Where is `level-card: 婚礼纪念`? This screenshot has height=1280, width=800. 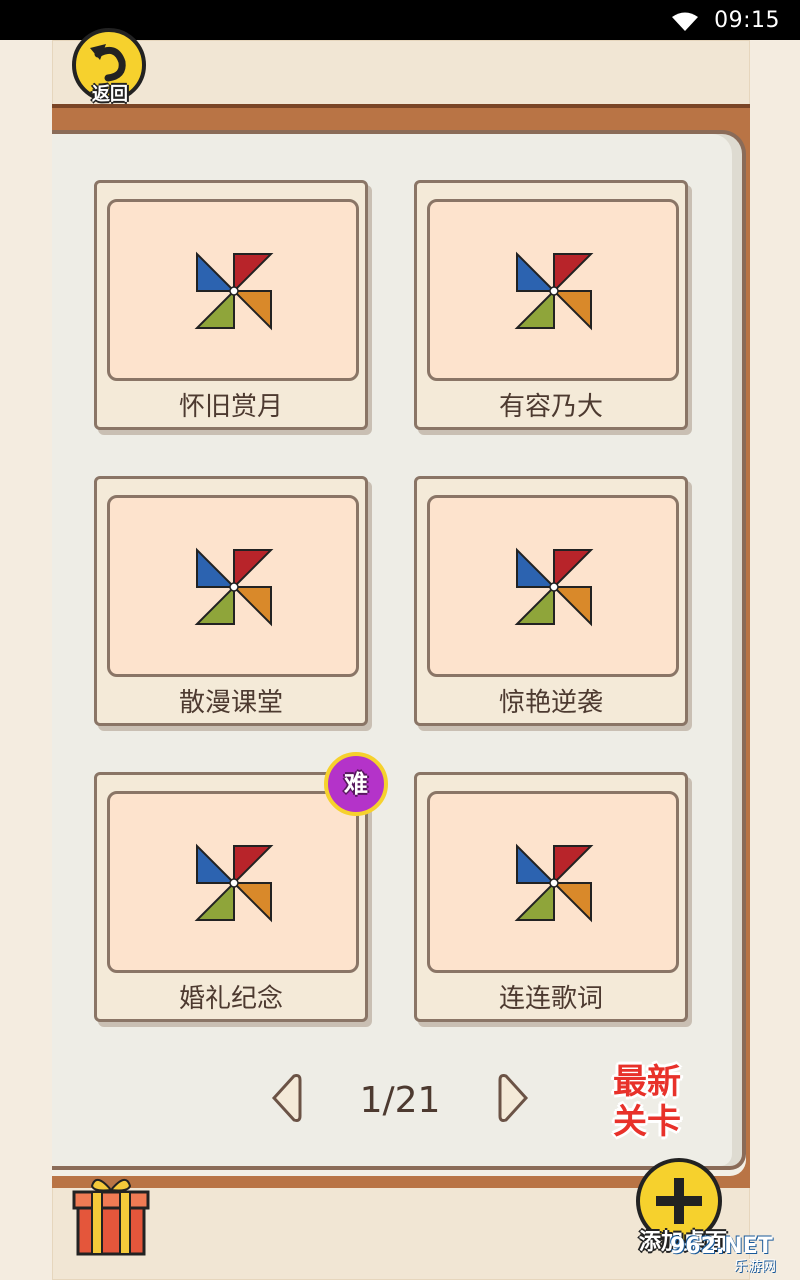 level-card: 婚礼纪念 is located at coordinates (231, 897).